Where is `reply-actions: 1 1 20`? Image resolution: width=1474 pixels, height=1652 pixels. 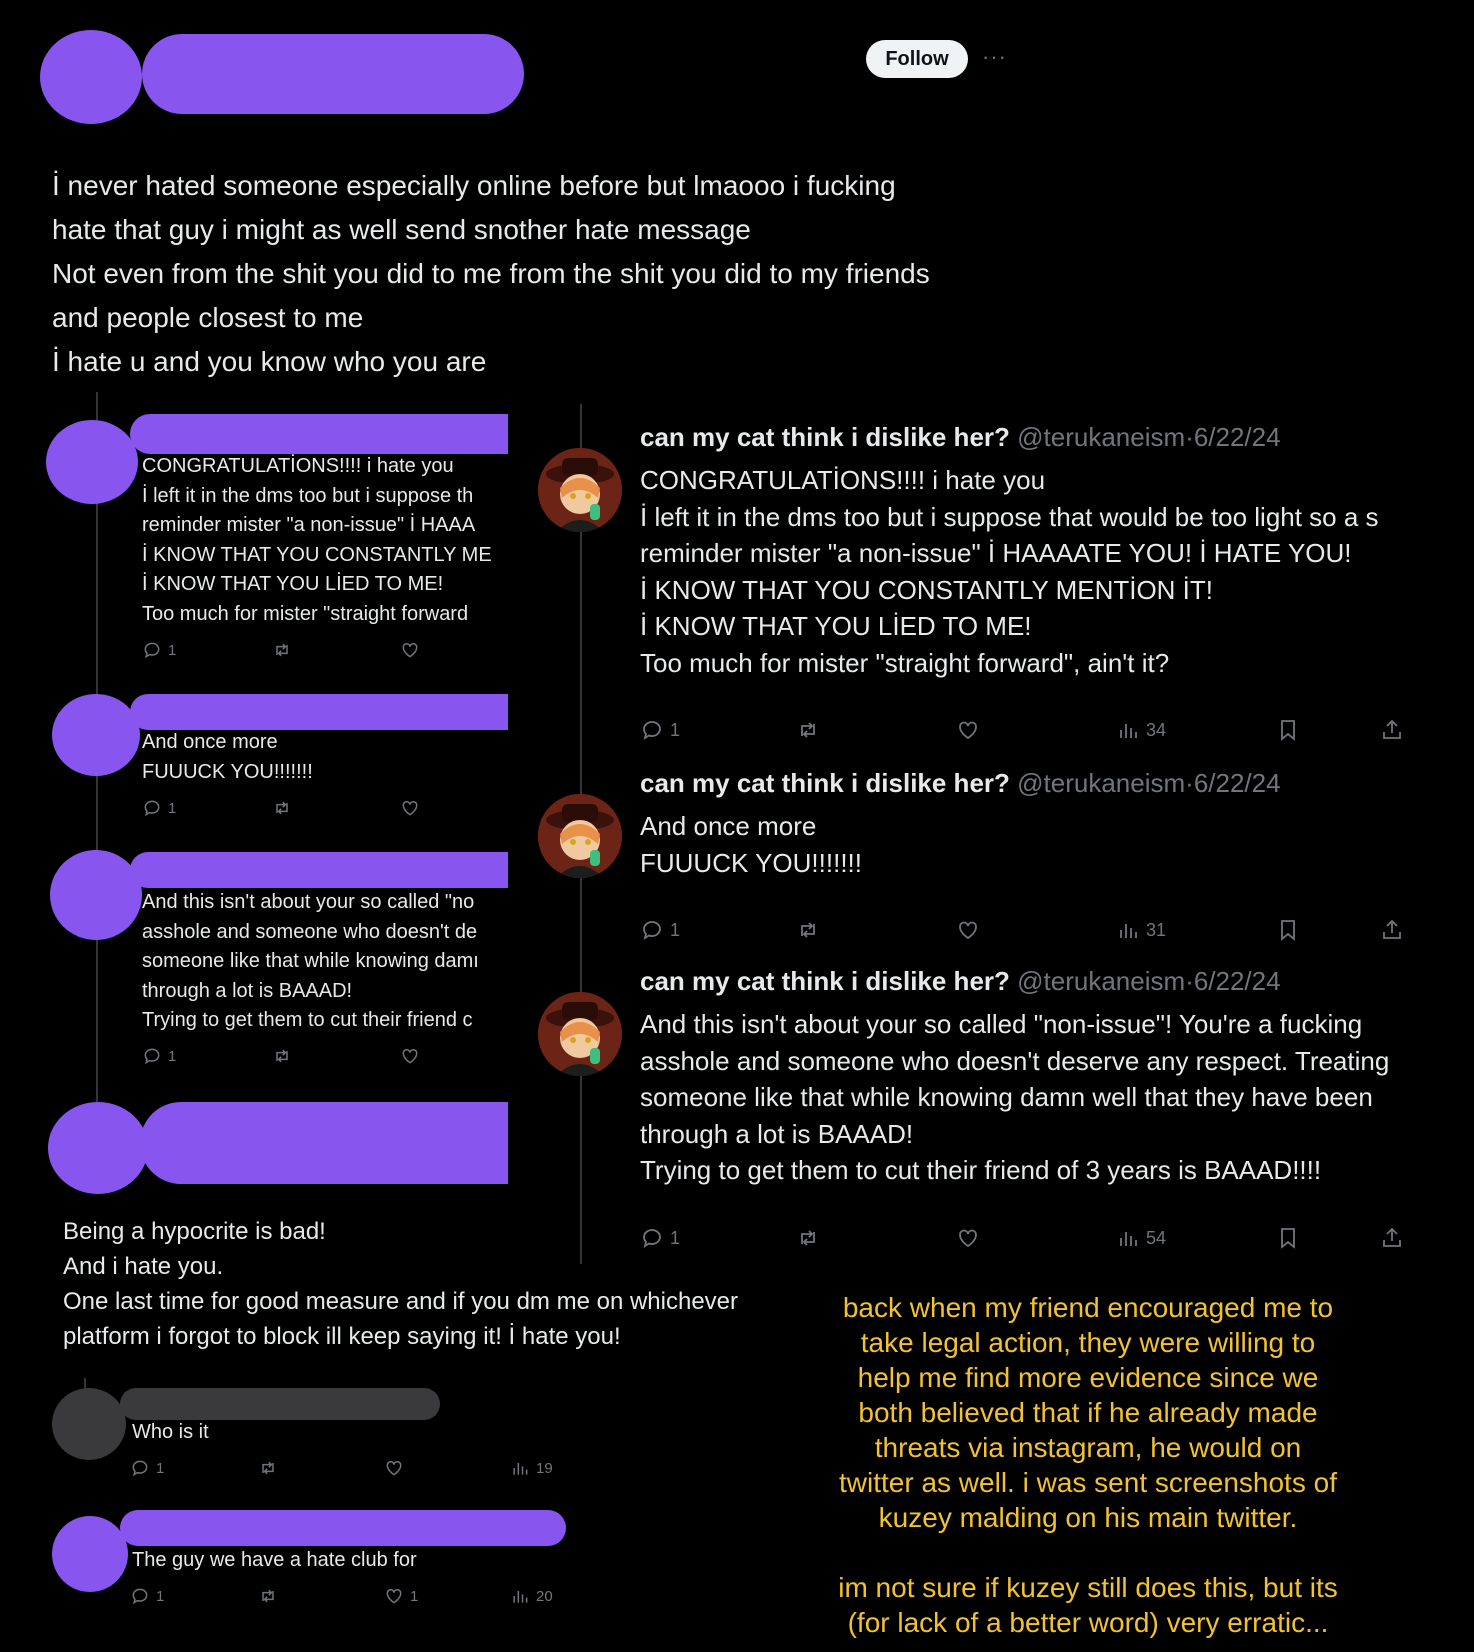 reply-actions: 1 1 20 is located at coordinates (350, 1599).